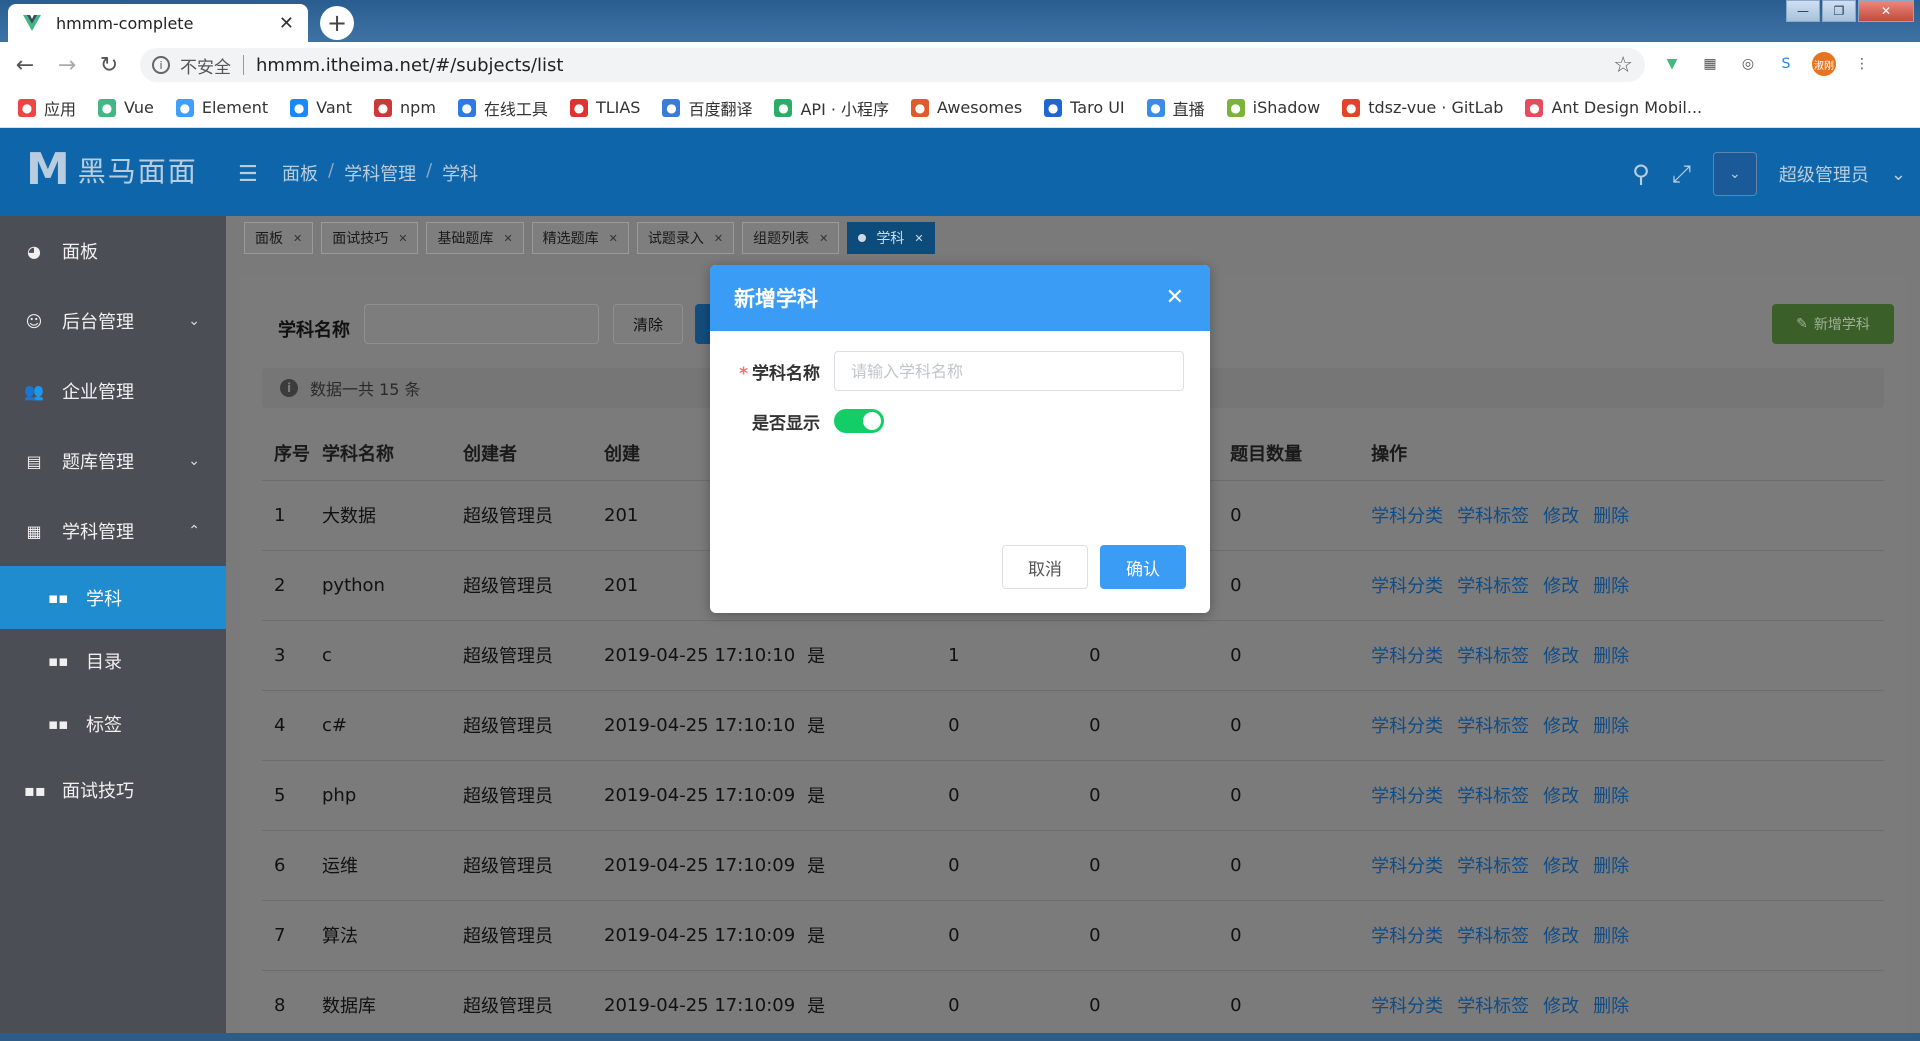 The height and width of the screenshot is (1041, 1920). What do you see at coordinates (1839, 11) in the screenshot?
I see `restore-icon: ❐` at bounding box center [1839, 11].